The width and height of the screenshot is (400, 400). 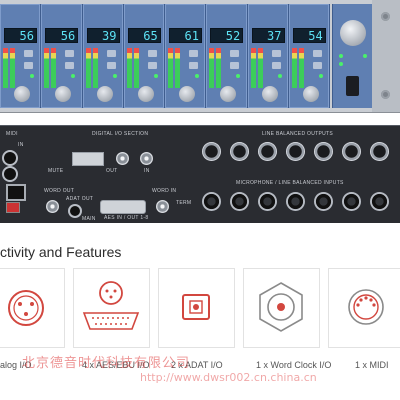 What do you see at coordinates (16, 192) in the screenshot?
I see `power-inlet` at bounding box center [16, 192].